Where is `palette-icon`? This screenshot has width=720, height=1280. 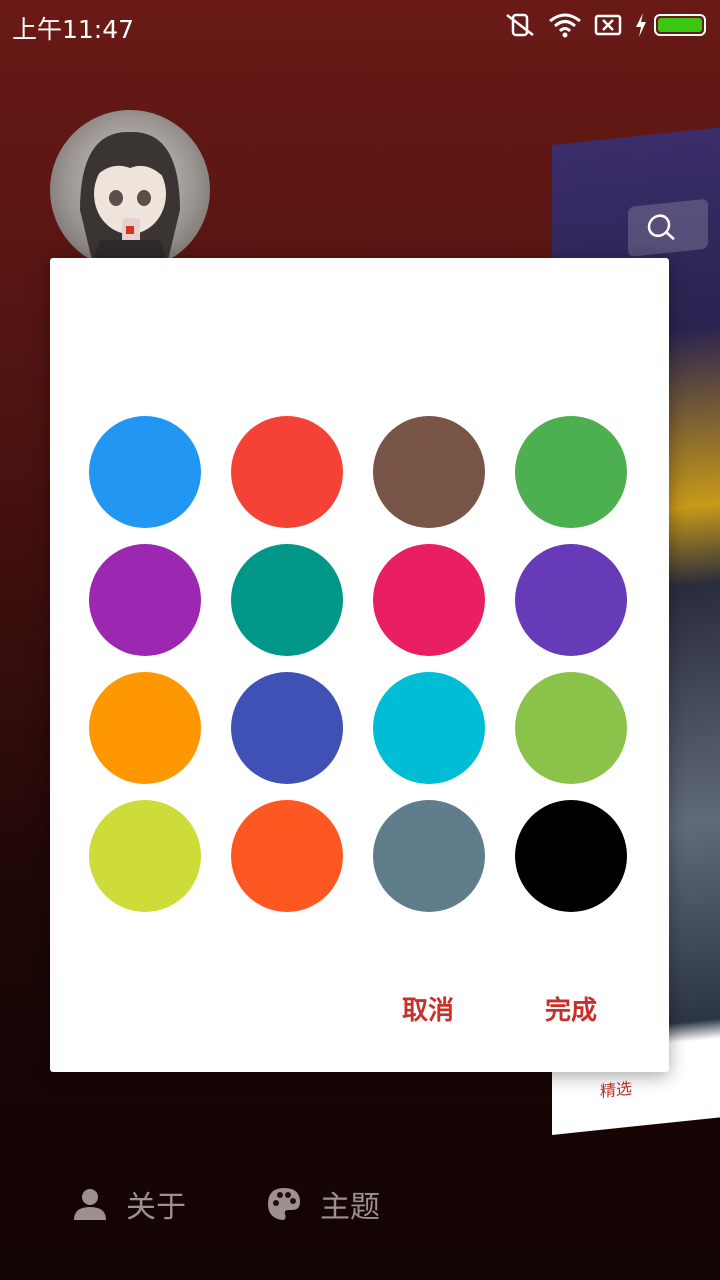
palette-icon is located at coordinates (284, 1204).